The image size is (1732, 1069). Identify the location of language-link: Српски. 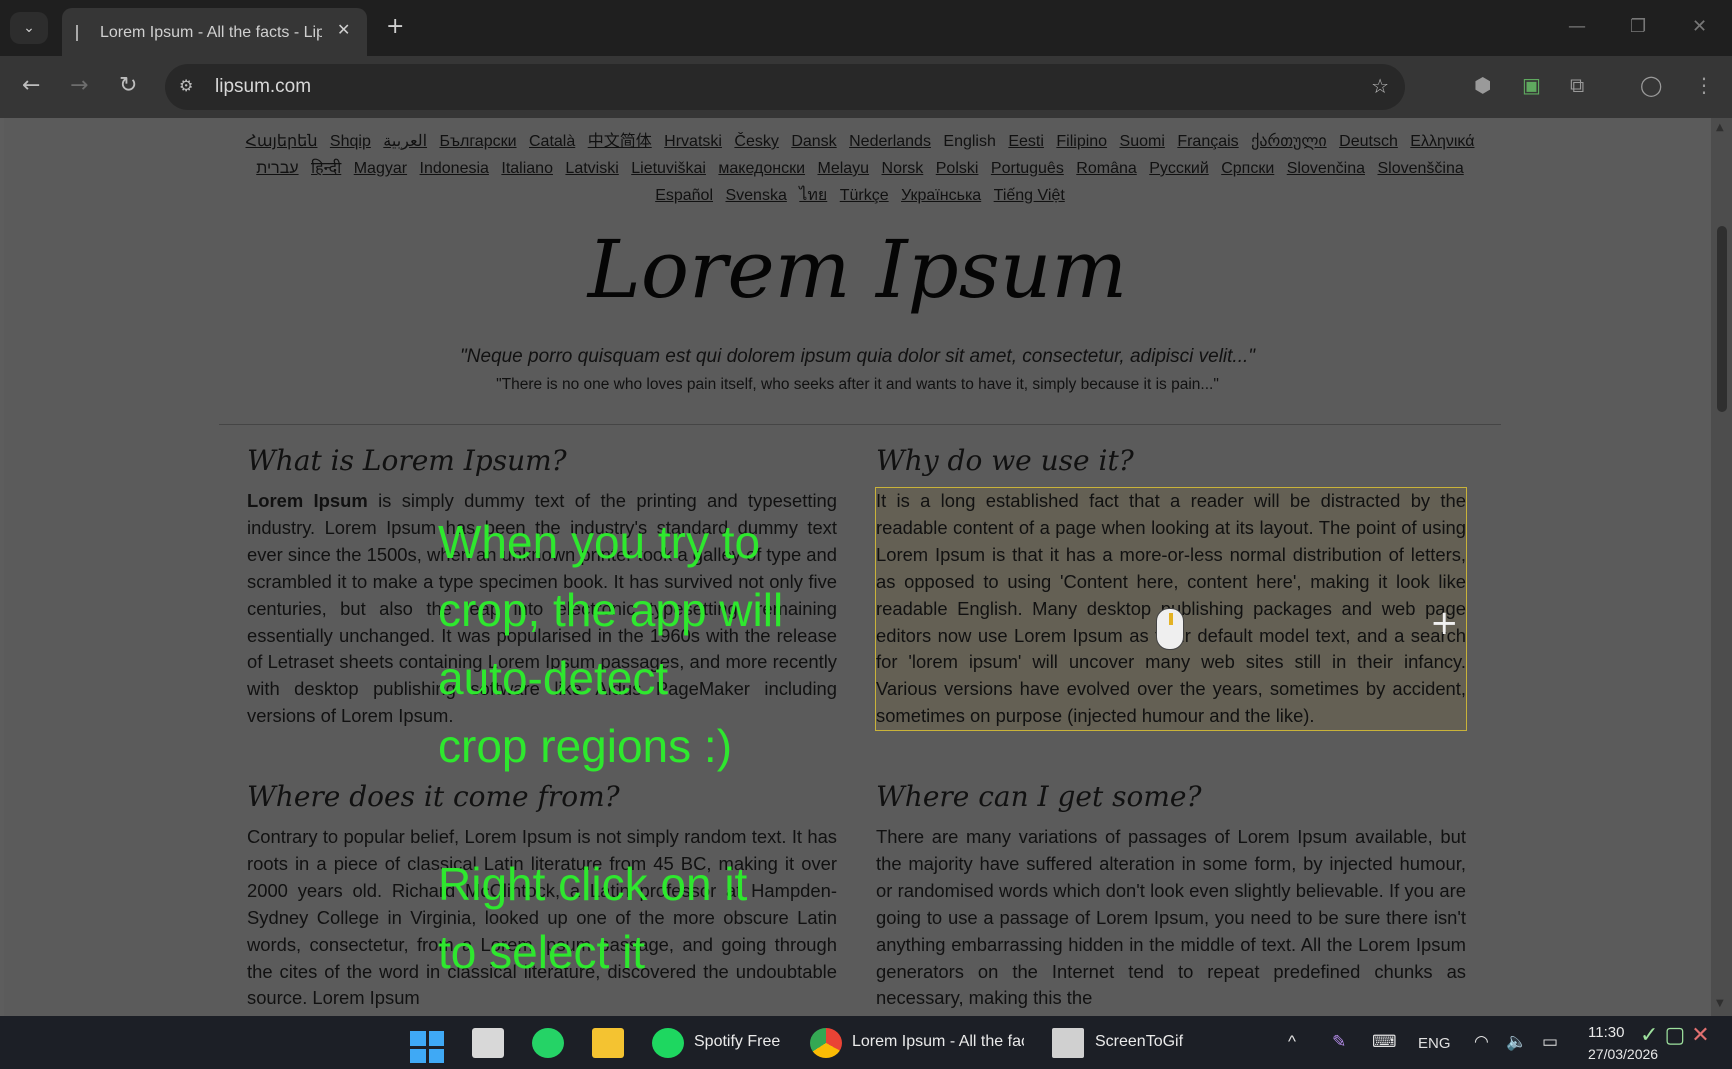
(1247, 168).